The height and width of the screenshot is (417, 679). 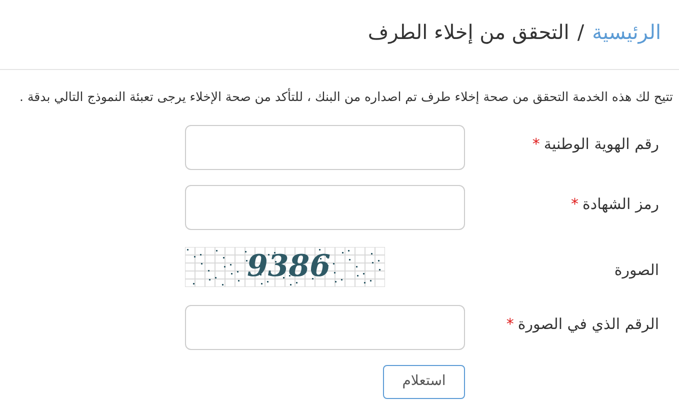 I want to click on field-label: رقم الهوية الوطنية, so click(x=601, y=144).